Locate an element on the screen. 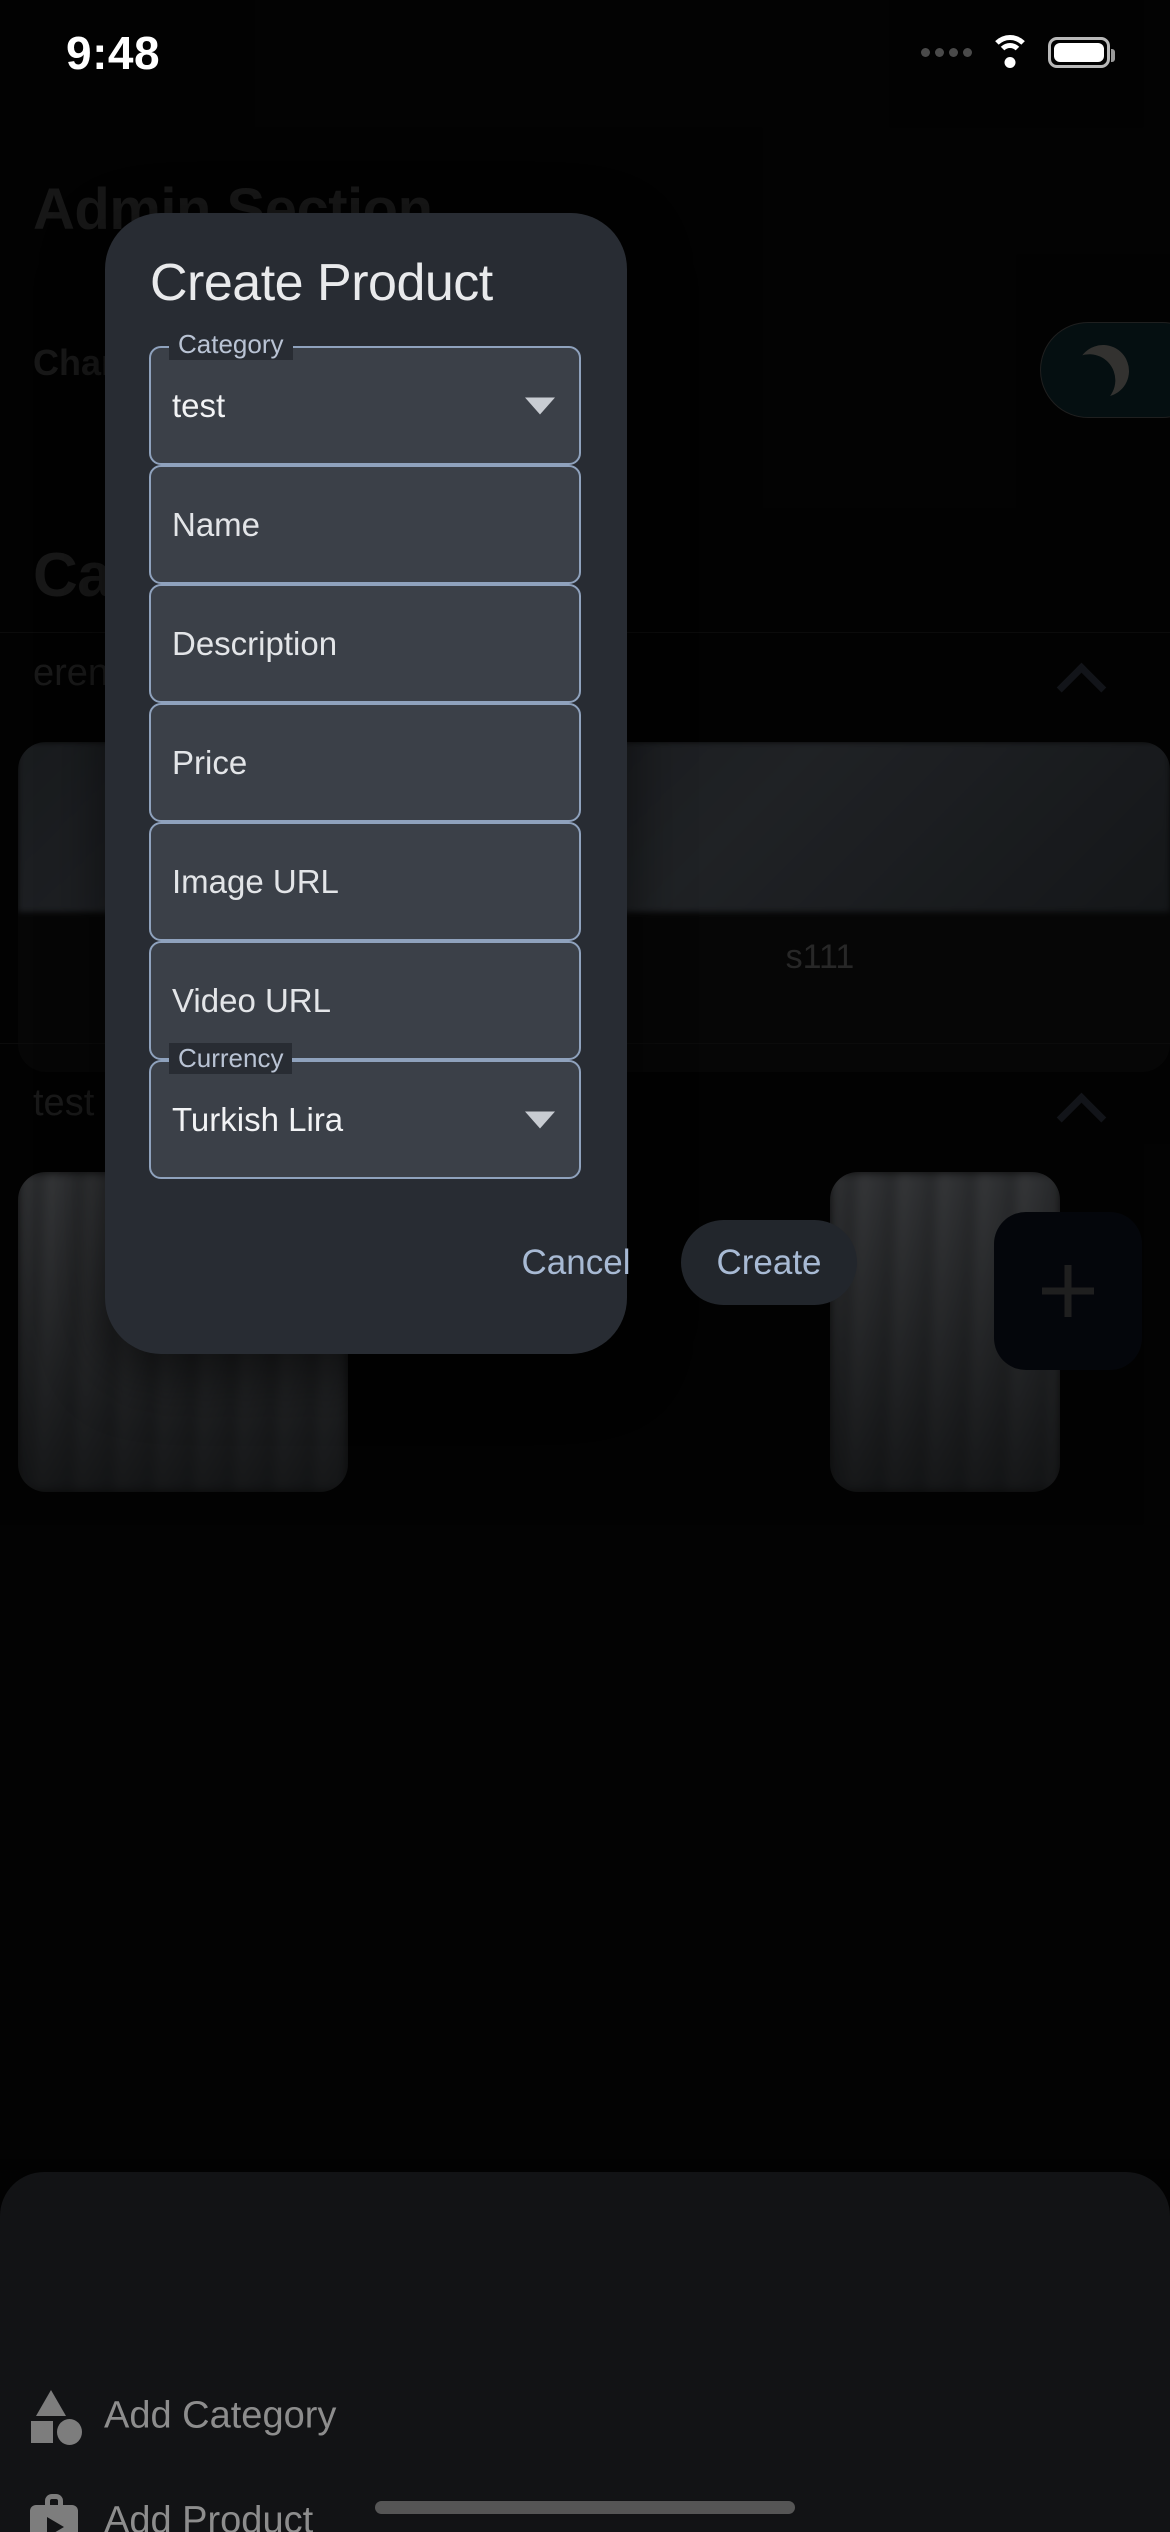 The width and height of the screenshot is (1170, 2532). wifi-icon is located at coordinates (1010, 52).